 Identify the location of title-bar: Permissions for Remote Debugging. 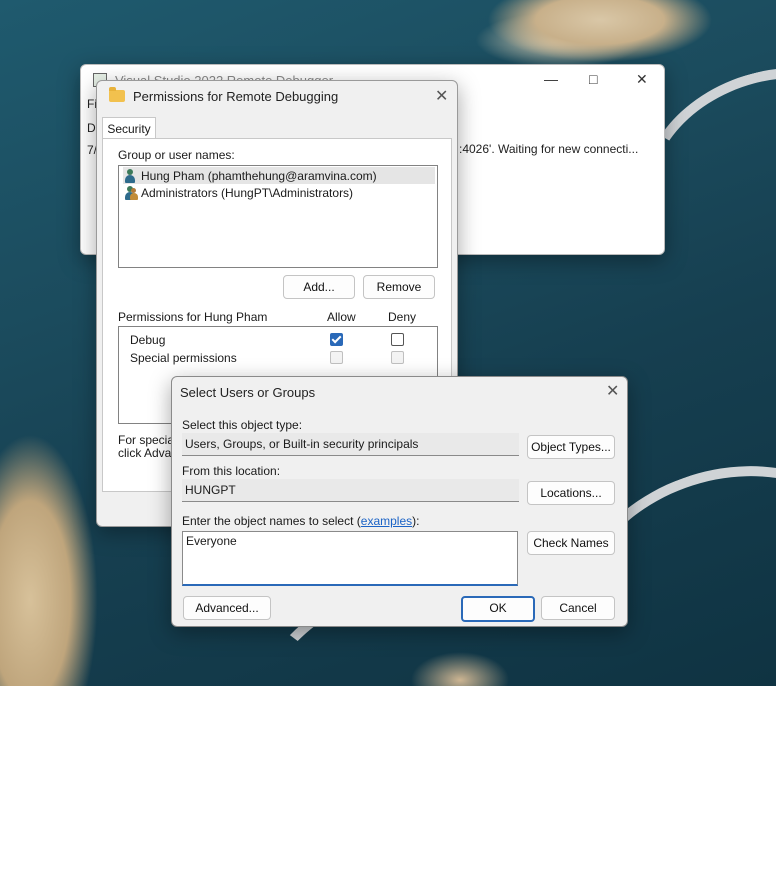
(277, 96).